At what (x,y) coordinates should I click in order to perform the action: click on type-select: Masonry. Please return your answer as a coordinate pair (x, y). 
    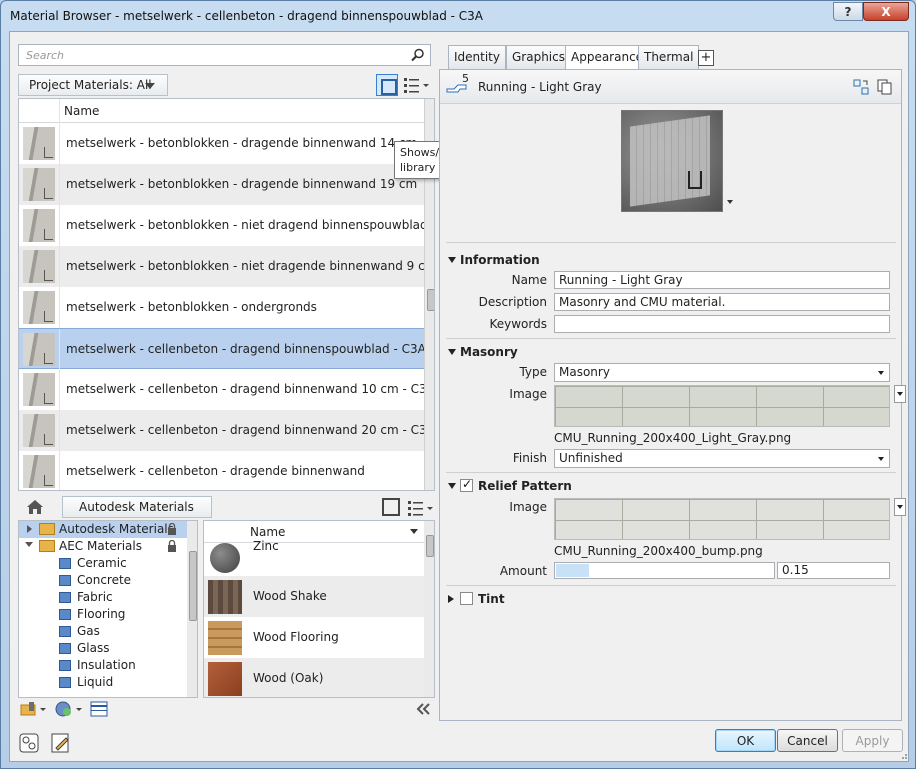
    Looking at the image, I should click on (722, 372).